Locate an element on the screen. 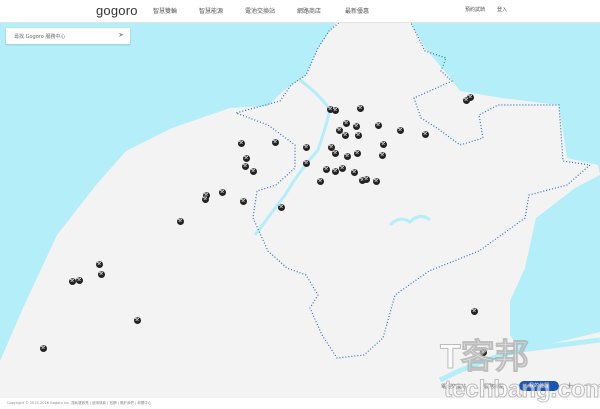 Image resolution: width=600 pixels, height=409 pixels. top-nav: gogoro 智慧雙輪 智慧能源 電池交換站 網路商店 最新優惠 預約試騎 登入 is located at coordinates (300, 11).